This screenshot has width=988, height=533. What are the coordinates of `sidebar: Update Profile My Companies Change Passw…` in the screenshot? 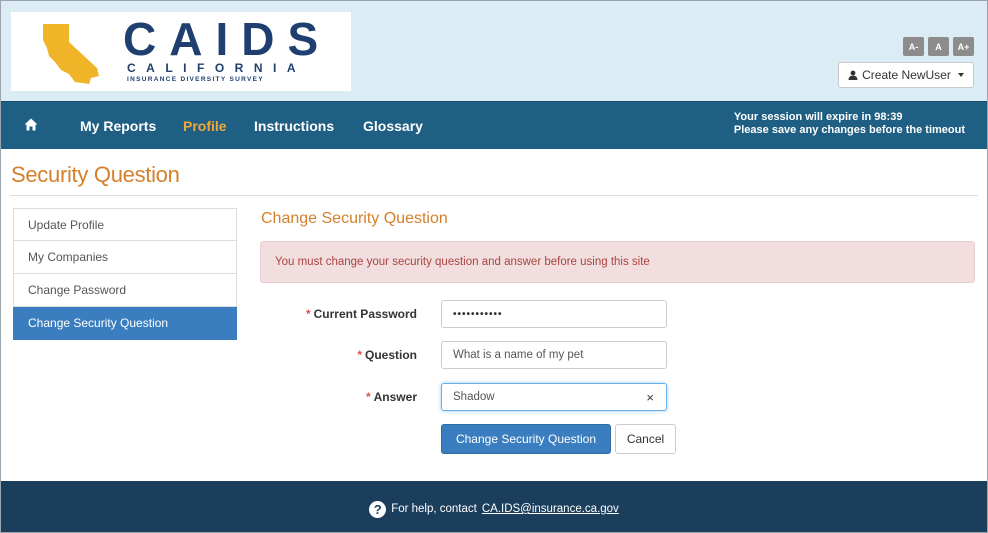 It's located at (125, 274).